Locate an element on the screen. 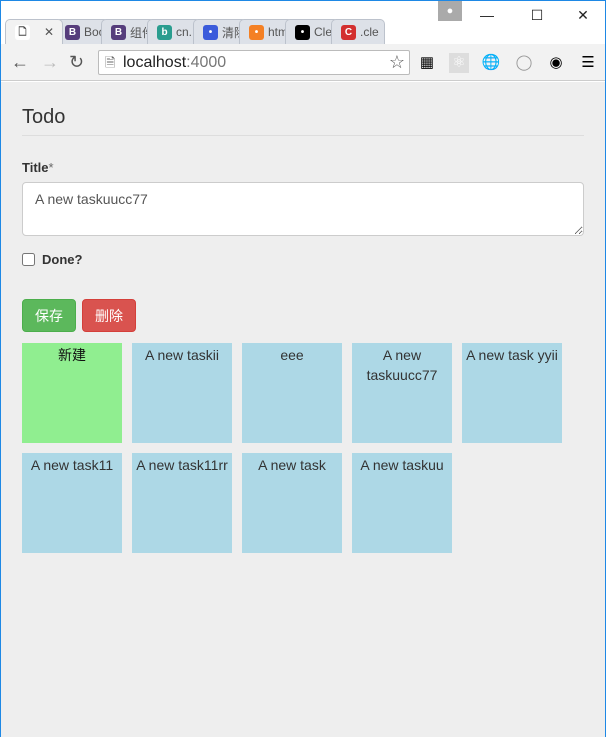 Image resolution: width=606 pixels, height=737 pixels. window-titlebar: ● — ☐ ✕ 🗋 ✕ B Boo B 组件 b cn. • 清除 • htm • Cle C .cle is located at coordinates (303, 22).